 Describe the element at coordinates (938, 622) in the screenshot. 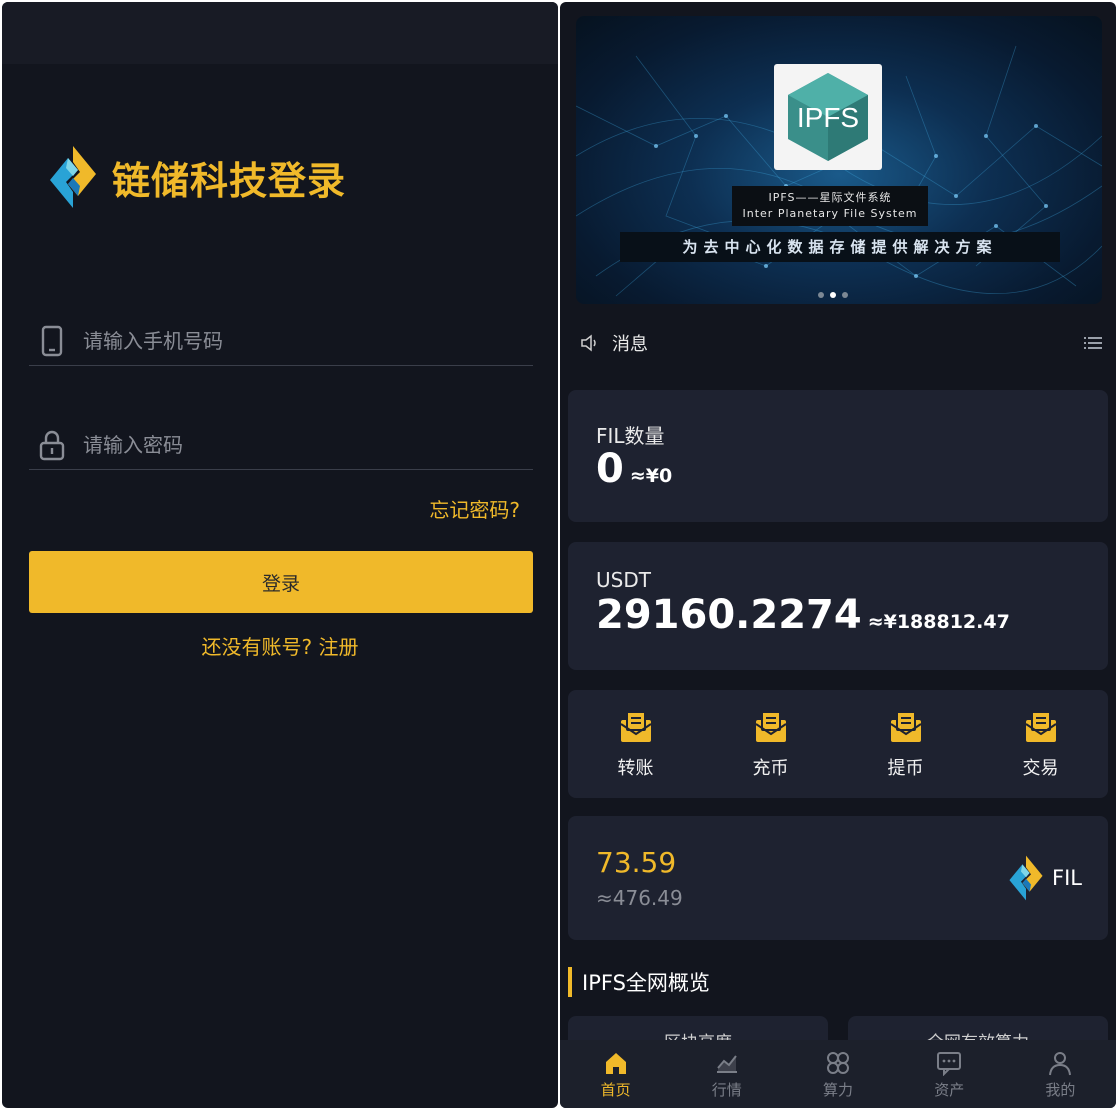

I see `usdt-cny-approx: ≈¥188812.47` at that location.